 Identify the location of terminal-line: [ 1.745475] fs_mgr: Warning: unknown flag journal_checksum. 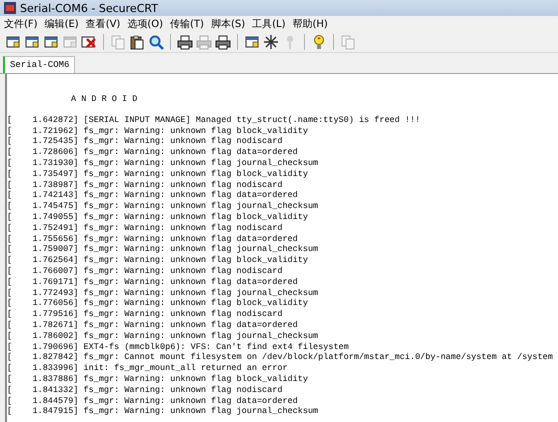
(163, 206).